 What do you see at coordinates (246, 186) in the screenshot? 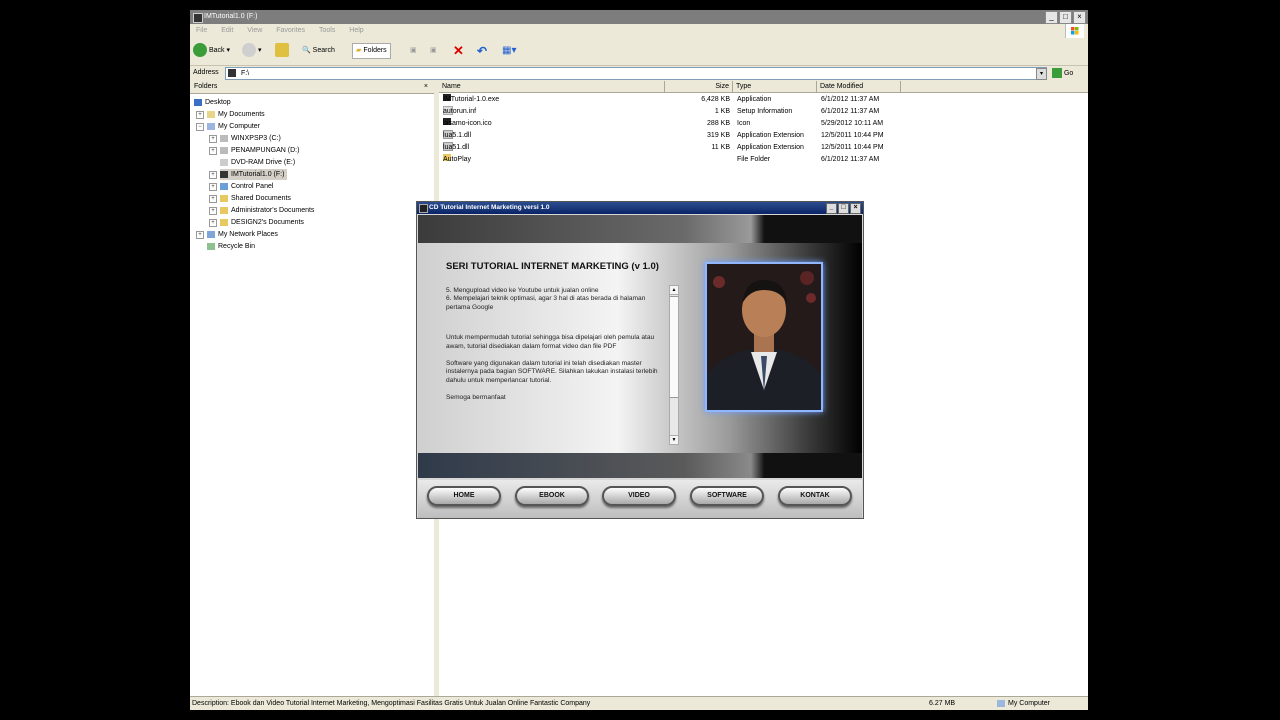
I see `tree-item-control-panel: Control Panel` at bounding box center [246, 186].